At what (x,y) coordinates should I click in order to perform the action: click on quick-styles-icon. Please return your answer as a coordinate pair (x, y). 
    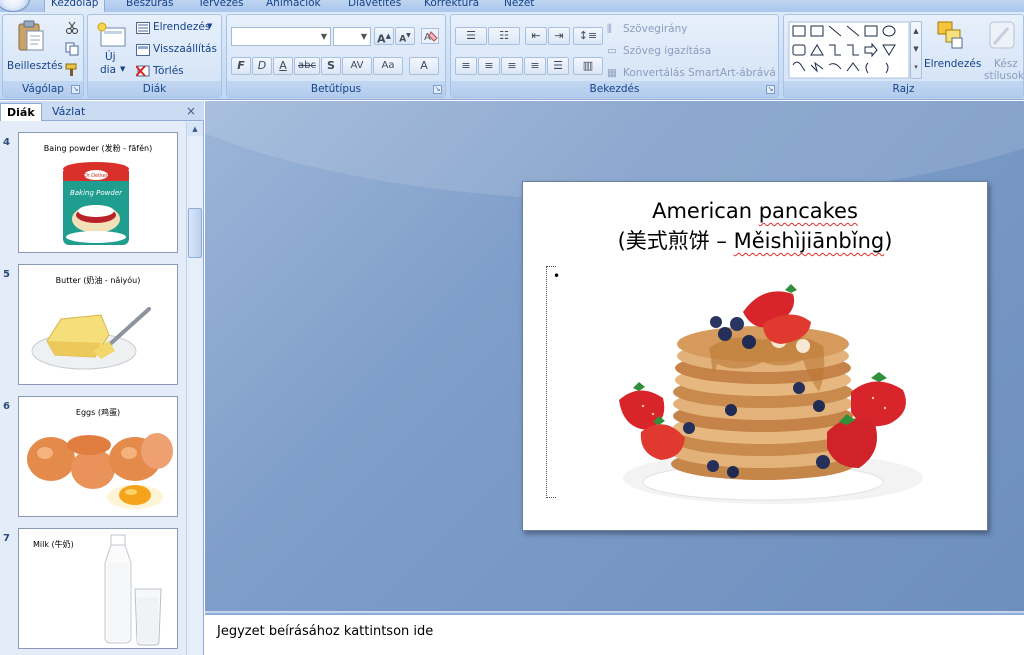
    Looking at the image, I should click on (1002, 35).